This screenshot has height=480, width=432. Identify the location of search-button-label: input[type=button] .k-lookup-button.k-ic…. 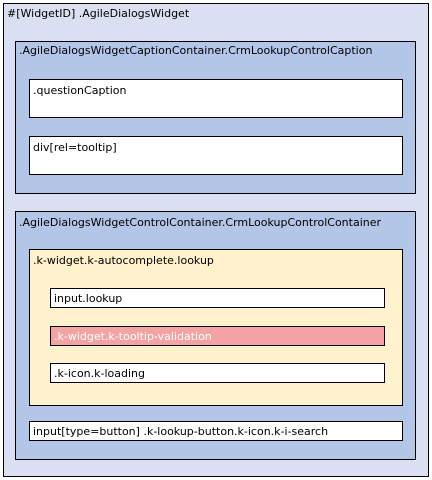
(181, 431).